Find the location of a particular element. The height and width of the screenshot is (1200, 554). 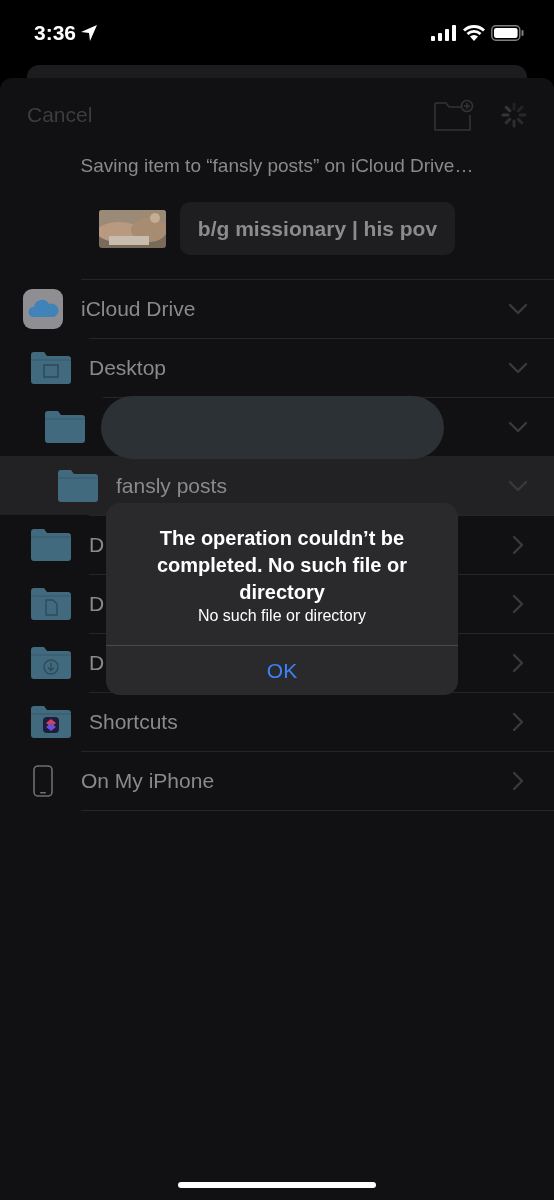

folder-name: fansly posts is located at coordinates (171, 486).